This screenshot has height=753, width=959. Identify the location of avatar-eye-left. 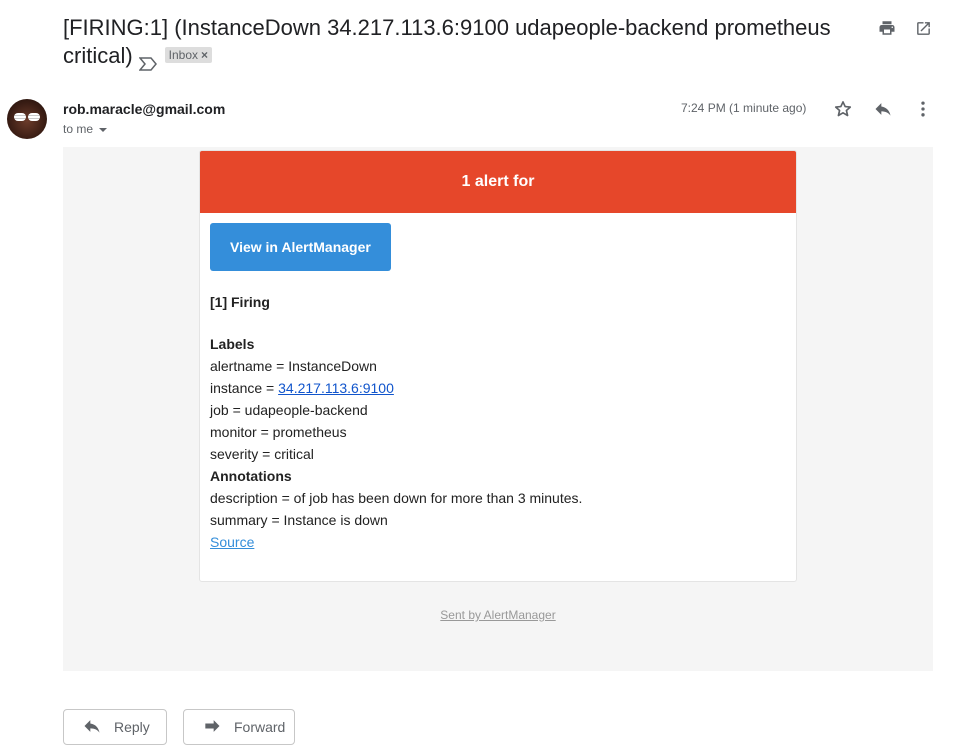
(20, 117).